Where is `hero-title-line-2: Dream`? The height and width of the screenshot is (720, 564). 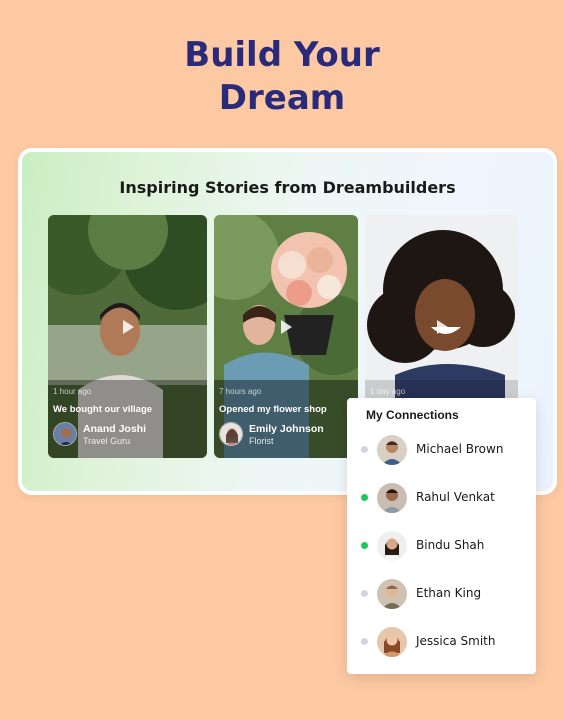 hero-title-line-2: Dream is located at coordinates (282, 98).